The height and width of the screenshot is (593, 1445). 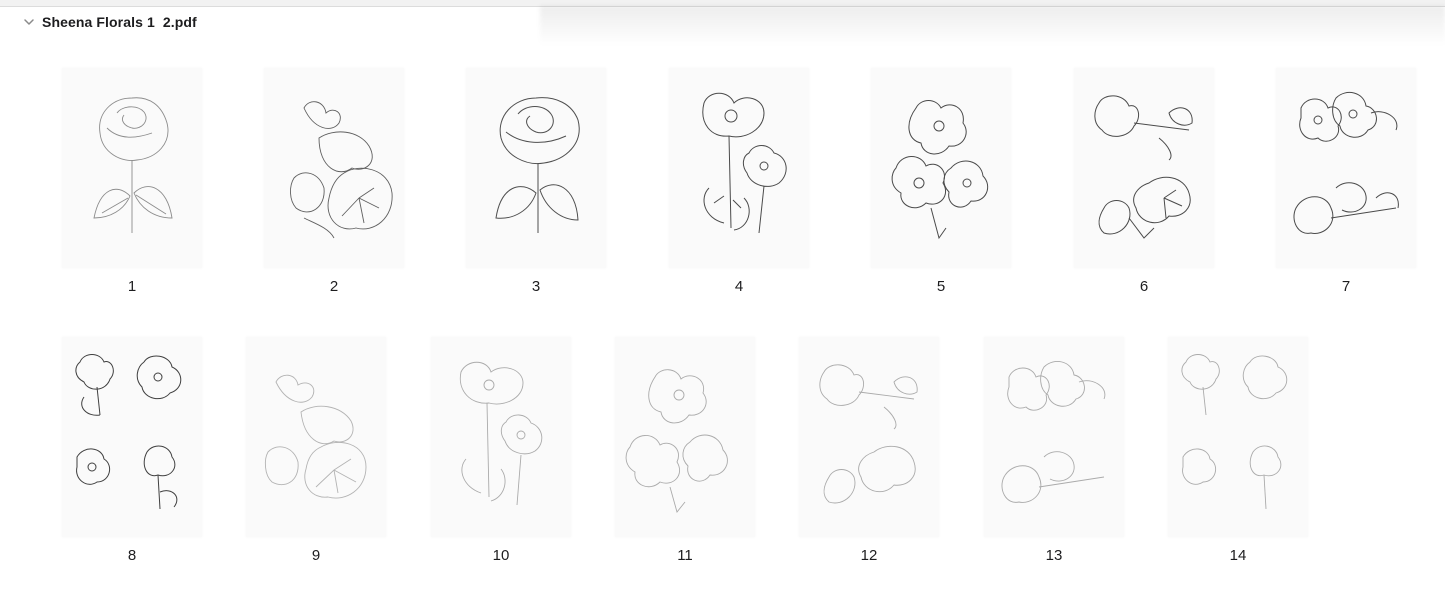 What do you see at coordinates (119, 22) in the screenshot?
I see `document-title: Sheena Florals 1 2.pdf` at bounding box center [119, 22].